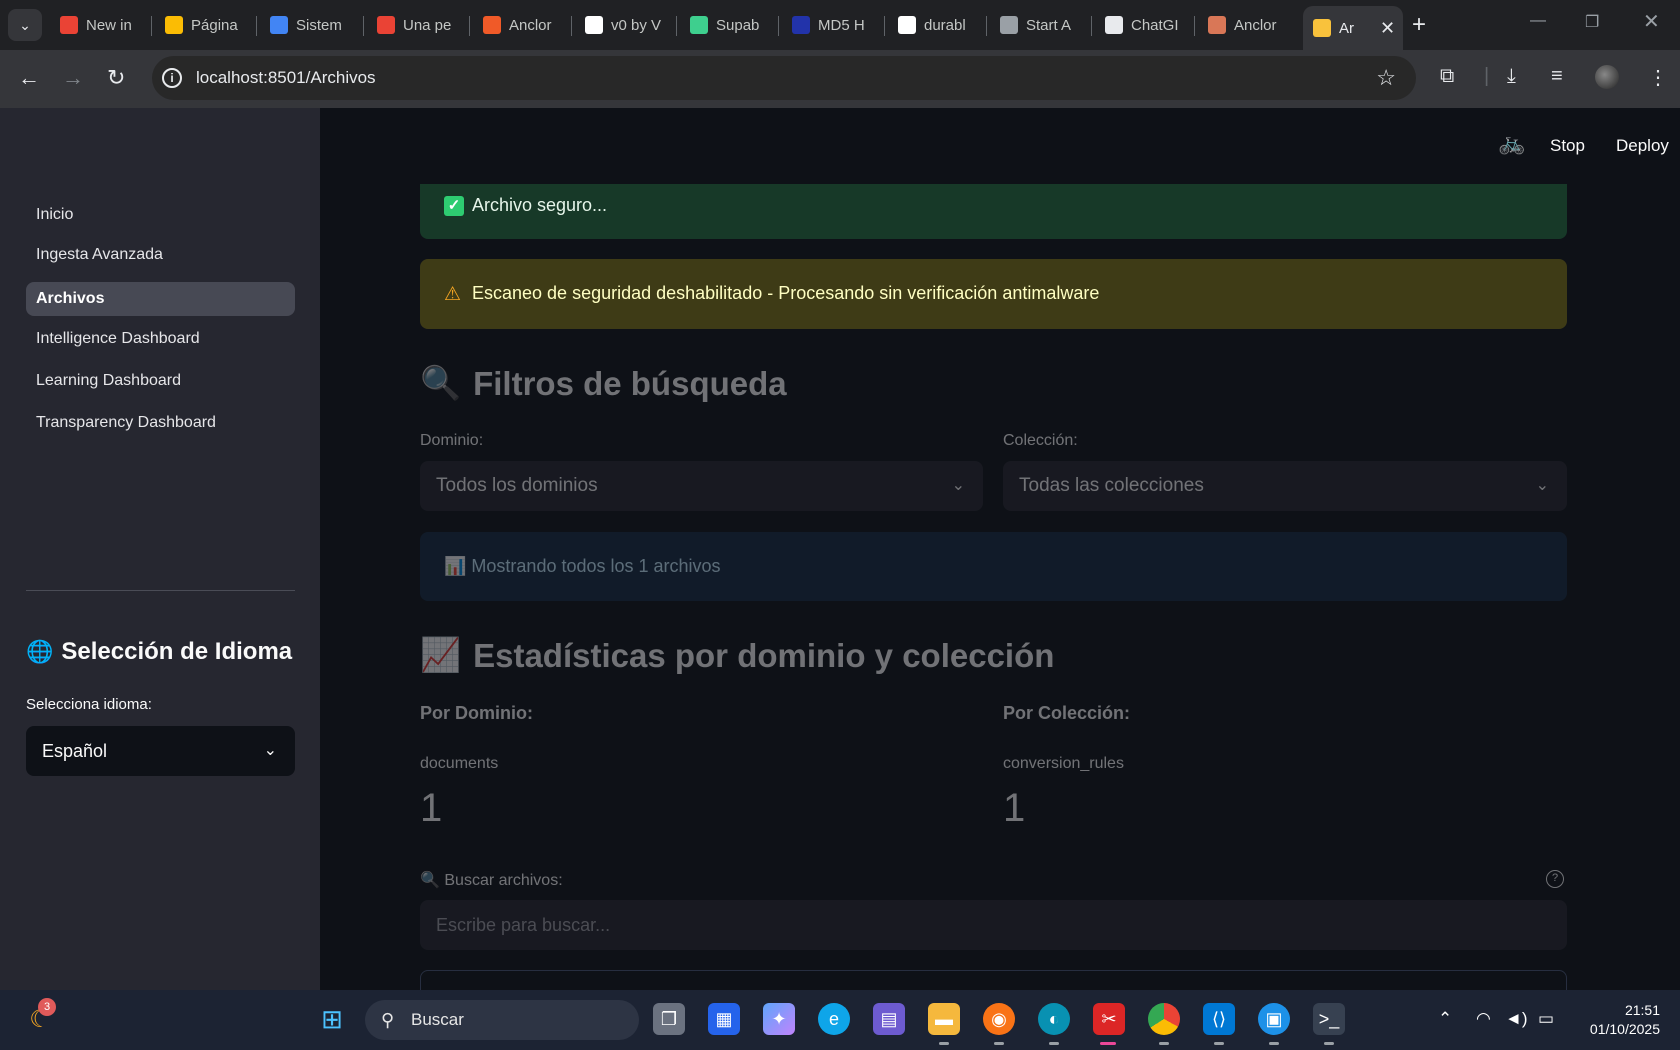 The width and height of the screenshot is (1680, 1050). I want to click on file-explorer-icon: ▬, so click(944, 1019).